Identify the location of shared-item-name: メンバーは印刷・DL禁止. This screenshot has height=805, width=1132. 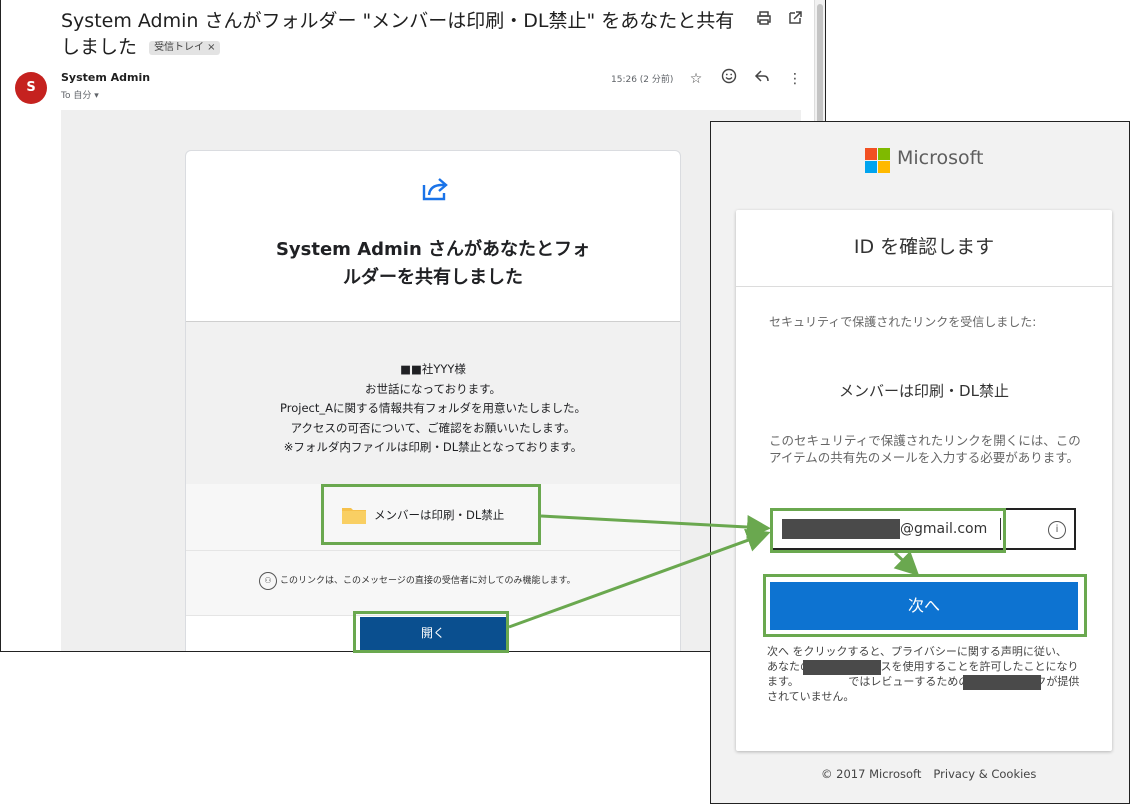
(924, 391).